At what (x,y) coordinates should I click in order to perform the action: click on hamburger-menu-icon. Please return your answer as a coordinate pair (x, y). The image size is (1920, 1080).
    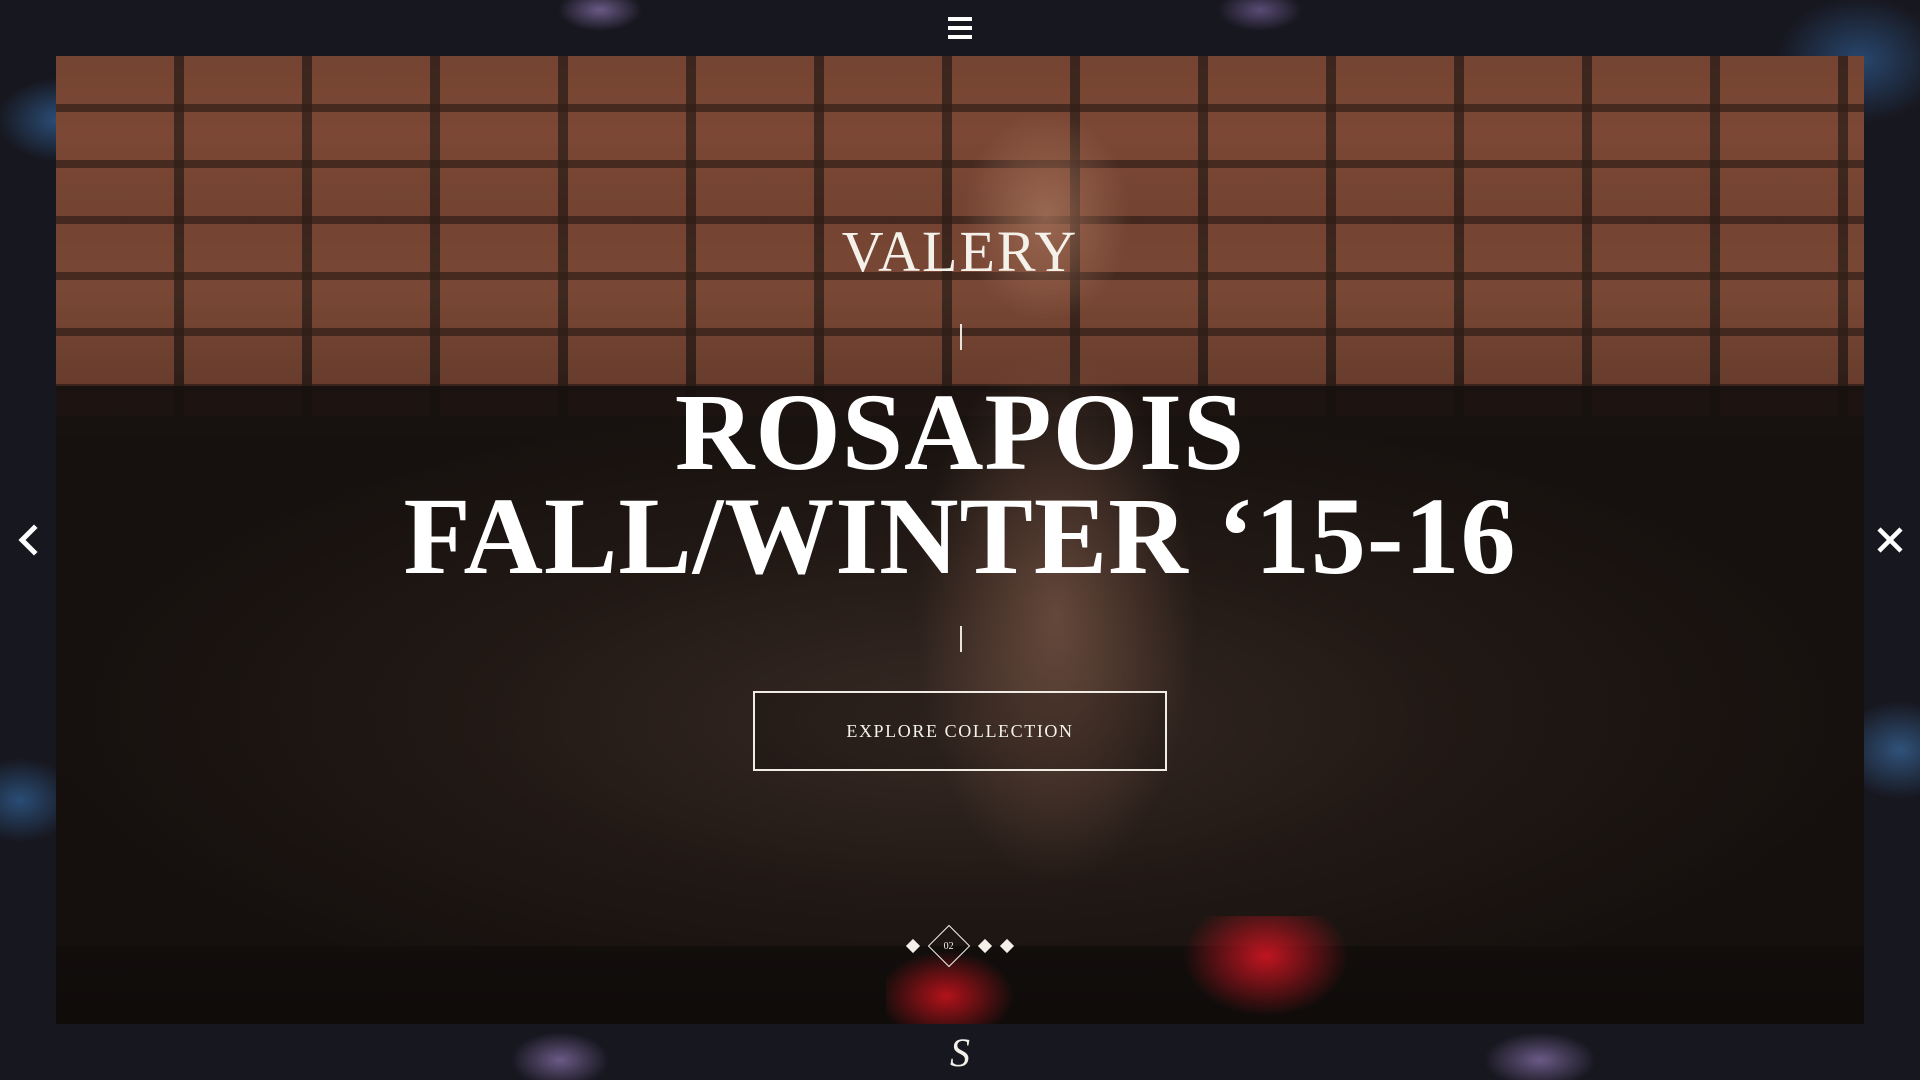
    Looking at the image, I should click on (960, 28).